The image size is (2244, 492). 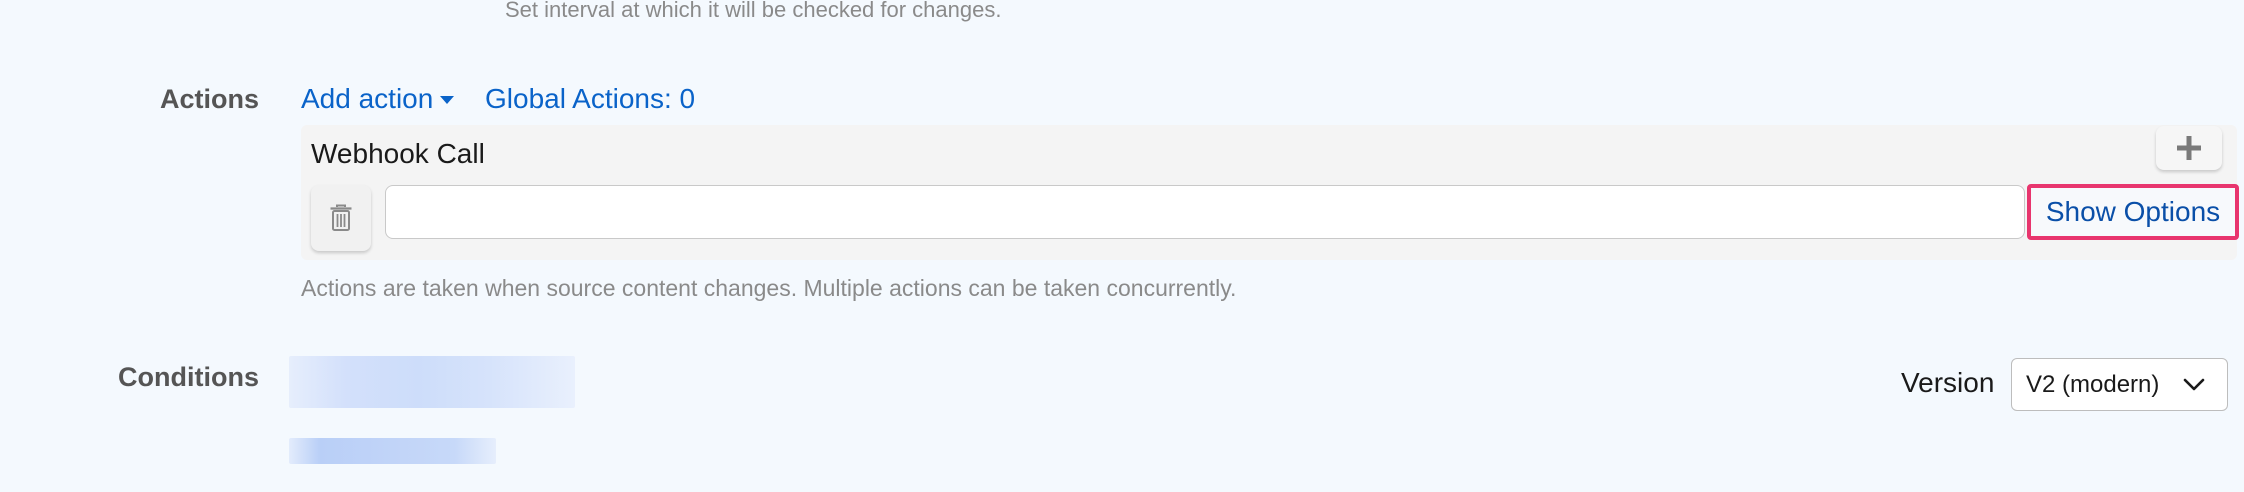 I want to click on version-label: Version, so click(x=1948, y=382).